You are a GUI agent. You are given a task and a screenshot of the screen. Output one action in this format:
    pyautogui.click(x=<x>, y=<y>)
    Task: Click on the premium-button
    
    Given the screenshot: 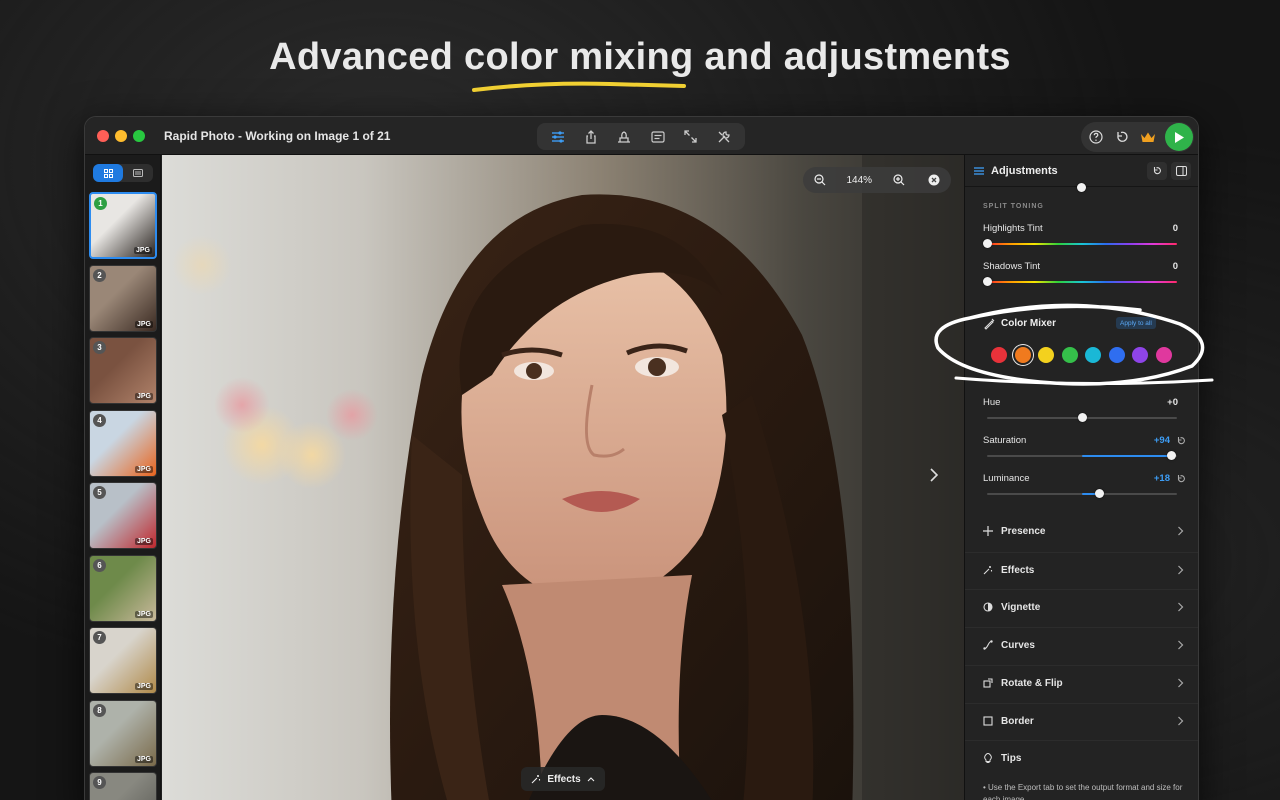 What is the action you would take?
    pyautogui.click(x=1148, y=137)
    